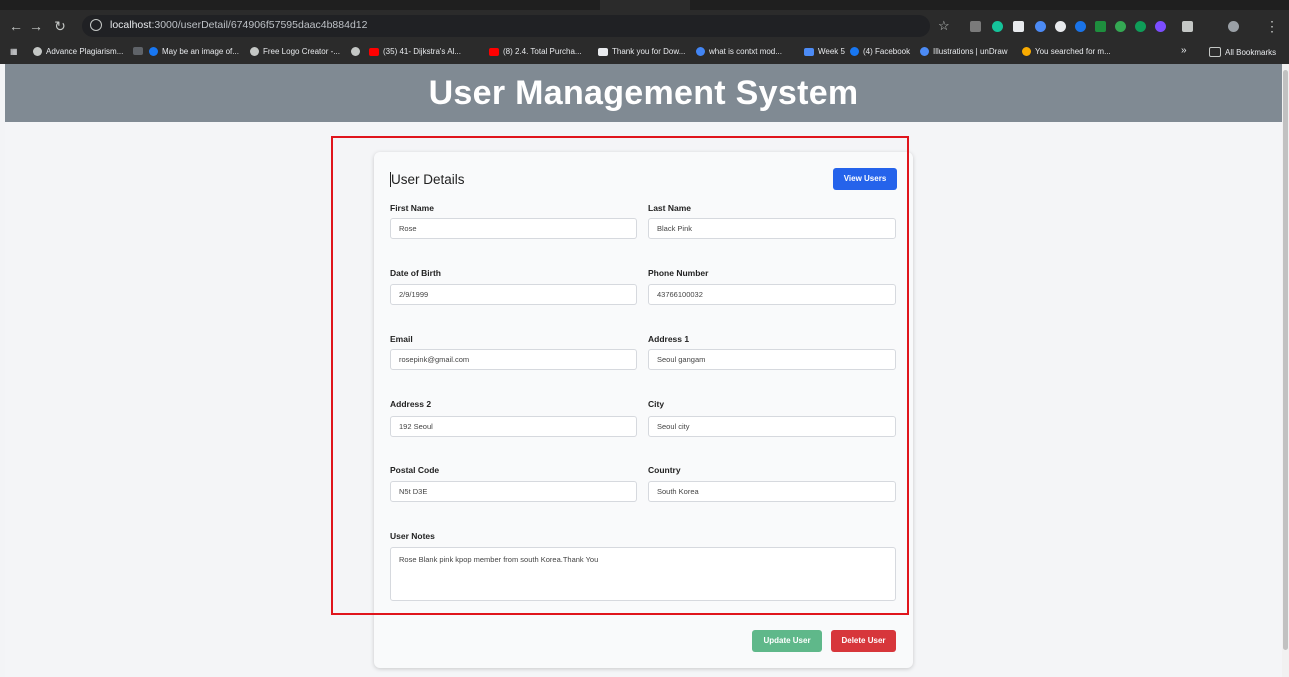 This screenshot has height=677, width=1289. I want to click on bookmark-item: Illustrations | unDraw, so click(964, 51).